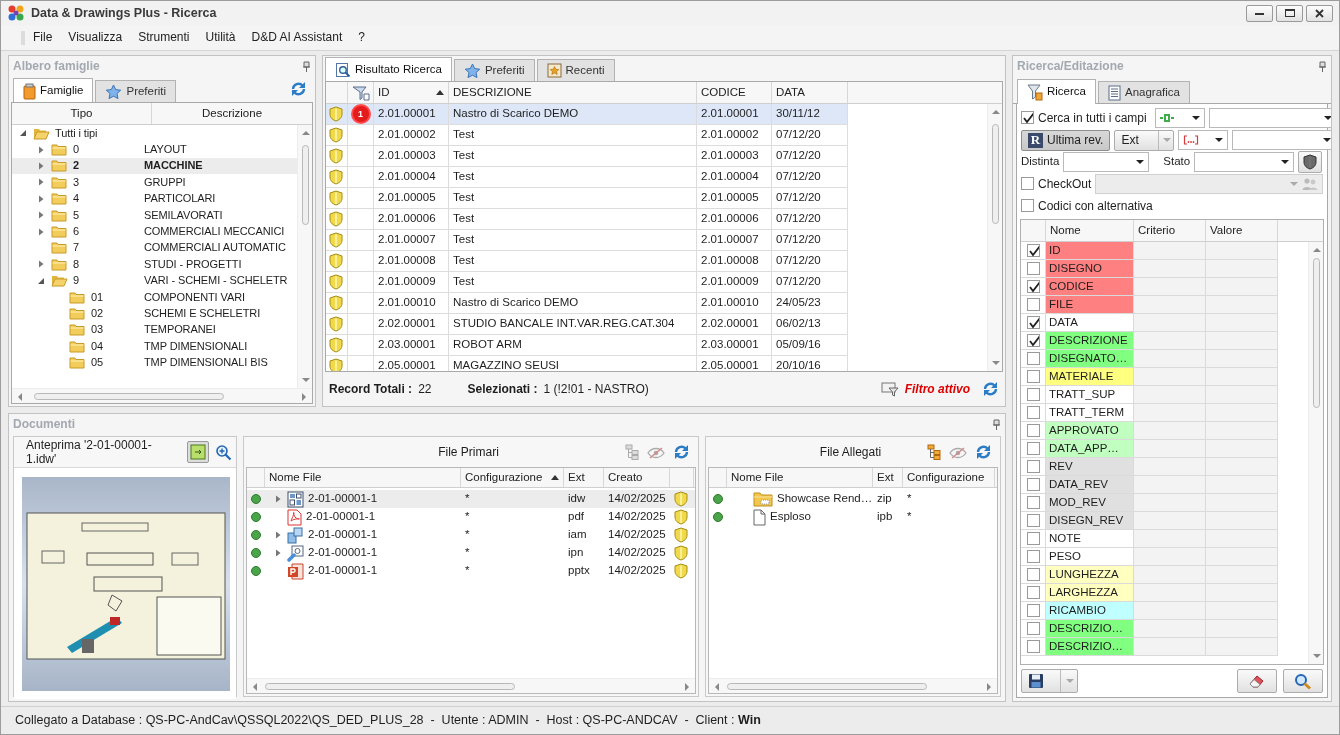 The image size is (1340, 735). Describe the element at coordinates (800, 477) in the screenshot. I see `column-header: Nome File` at that location.